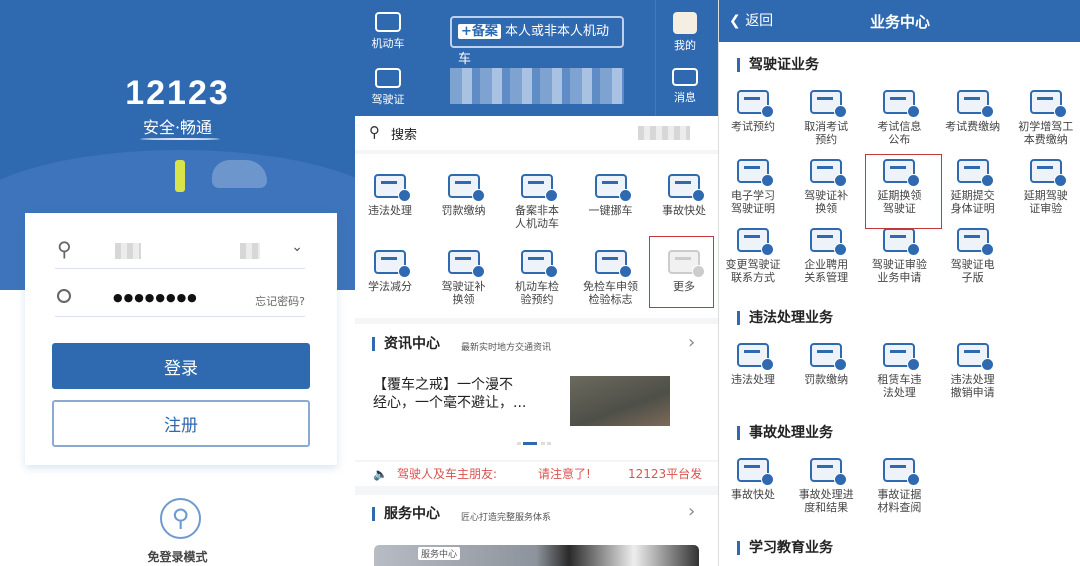 The width and height of the screenshot is (1080, 566). I want to click on service-section: 服务中心 匠心打造完整服务体系 › 服务中心, so click(536, 530).